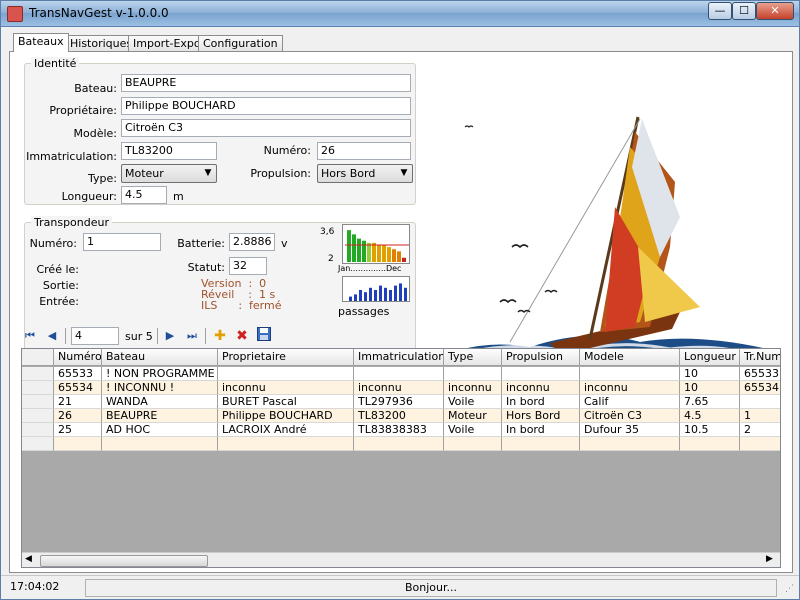 The height and width of the screenshot is (600, 800). I want to click on numero-input: 26, so click(364, 151).